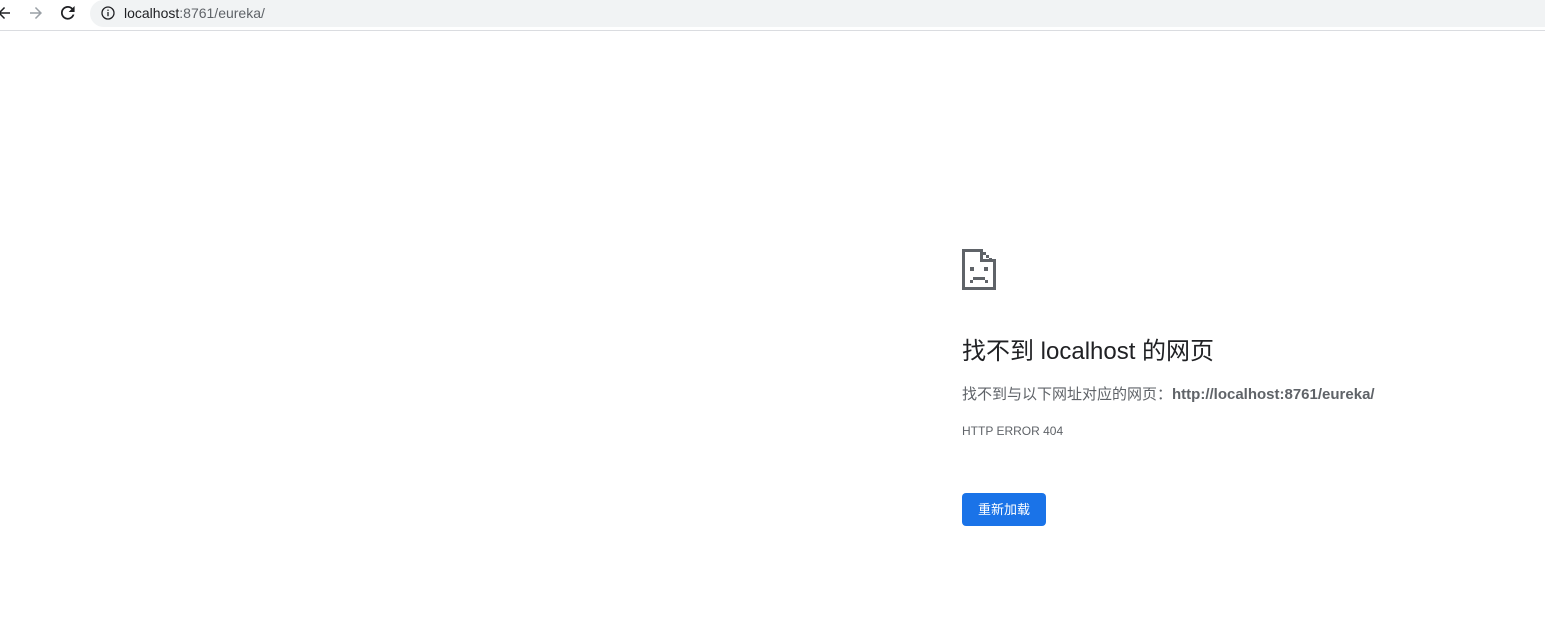  Describe the element at coordinates (222, 13) in the screenshot. I see `url-path: :8761/eureka/` at that location.